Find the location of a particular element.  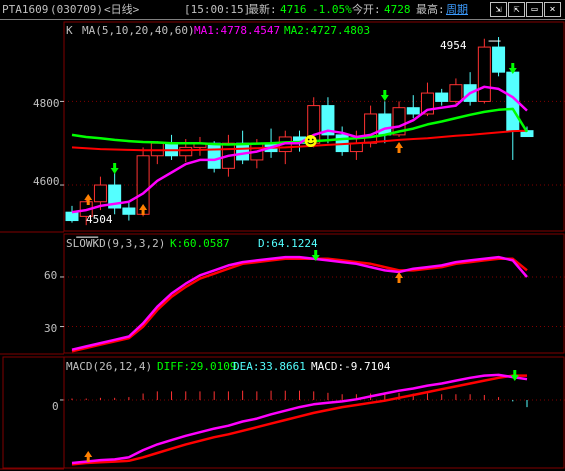

latest-value: 4716 is located at coordinates (293, 9).